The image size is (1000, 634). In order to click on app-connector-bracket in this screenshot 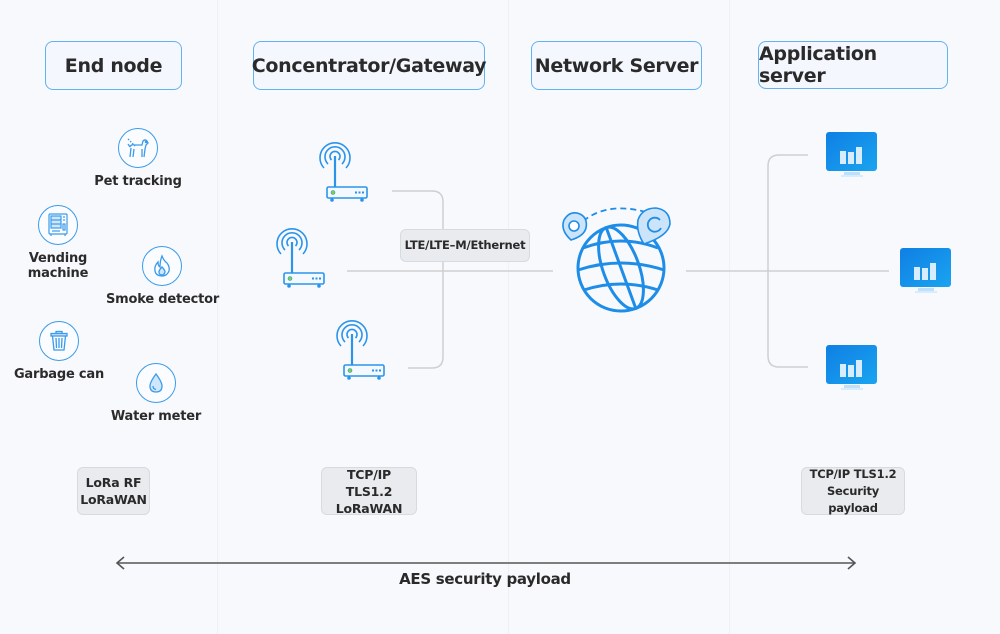, I will do `click(787, 261)`.